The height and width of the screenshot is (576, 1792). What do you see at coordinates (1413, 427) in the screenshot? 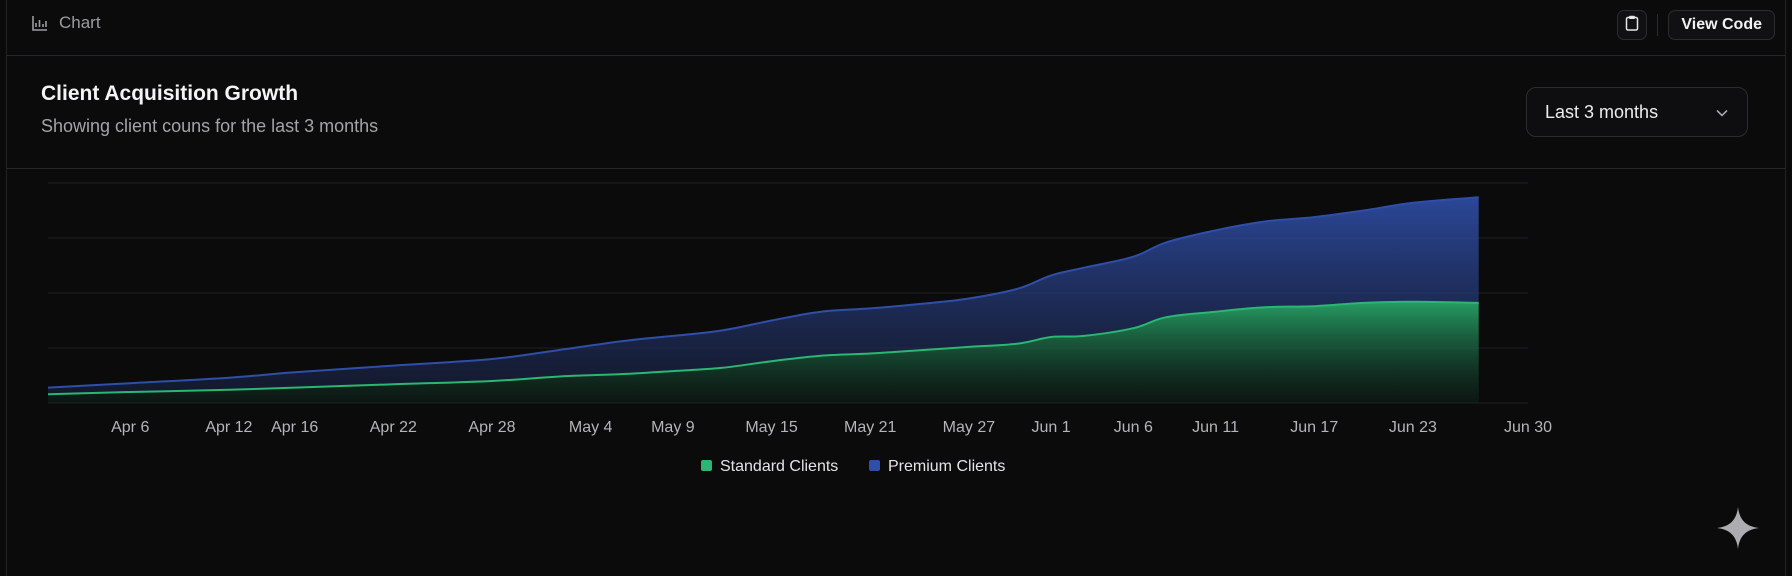
I see `x-tick-label: Jun 23` at bounding box center [1413, 427].